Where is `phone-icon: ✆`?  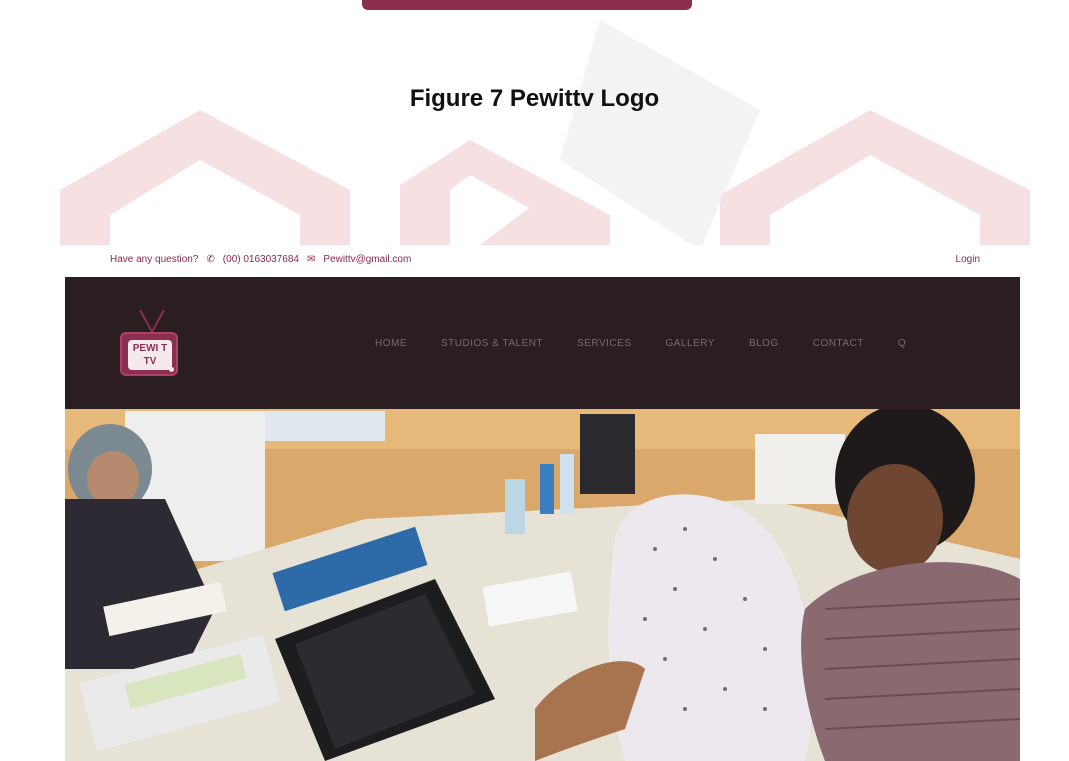
phone-icon: ✆ is located at coordinates (210, 259).